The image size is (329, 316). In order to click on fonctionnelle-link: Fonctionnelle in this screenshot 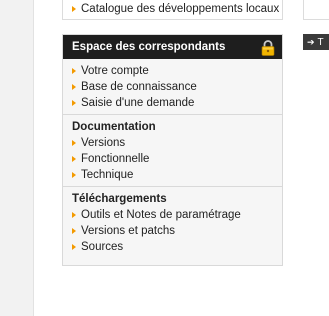, I will do `click(177, 159)`.